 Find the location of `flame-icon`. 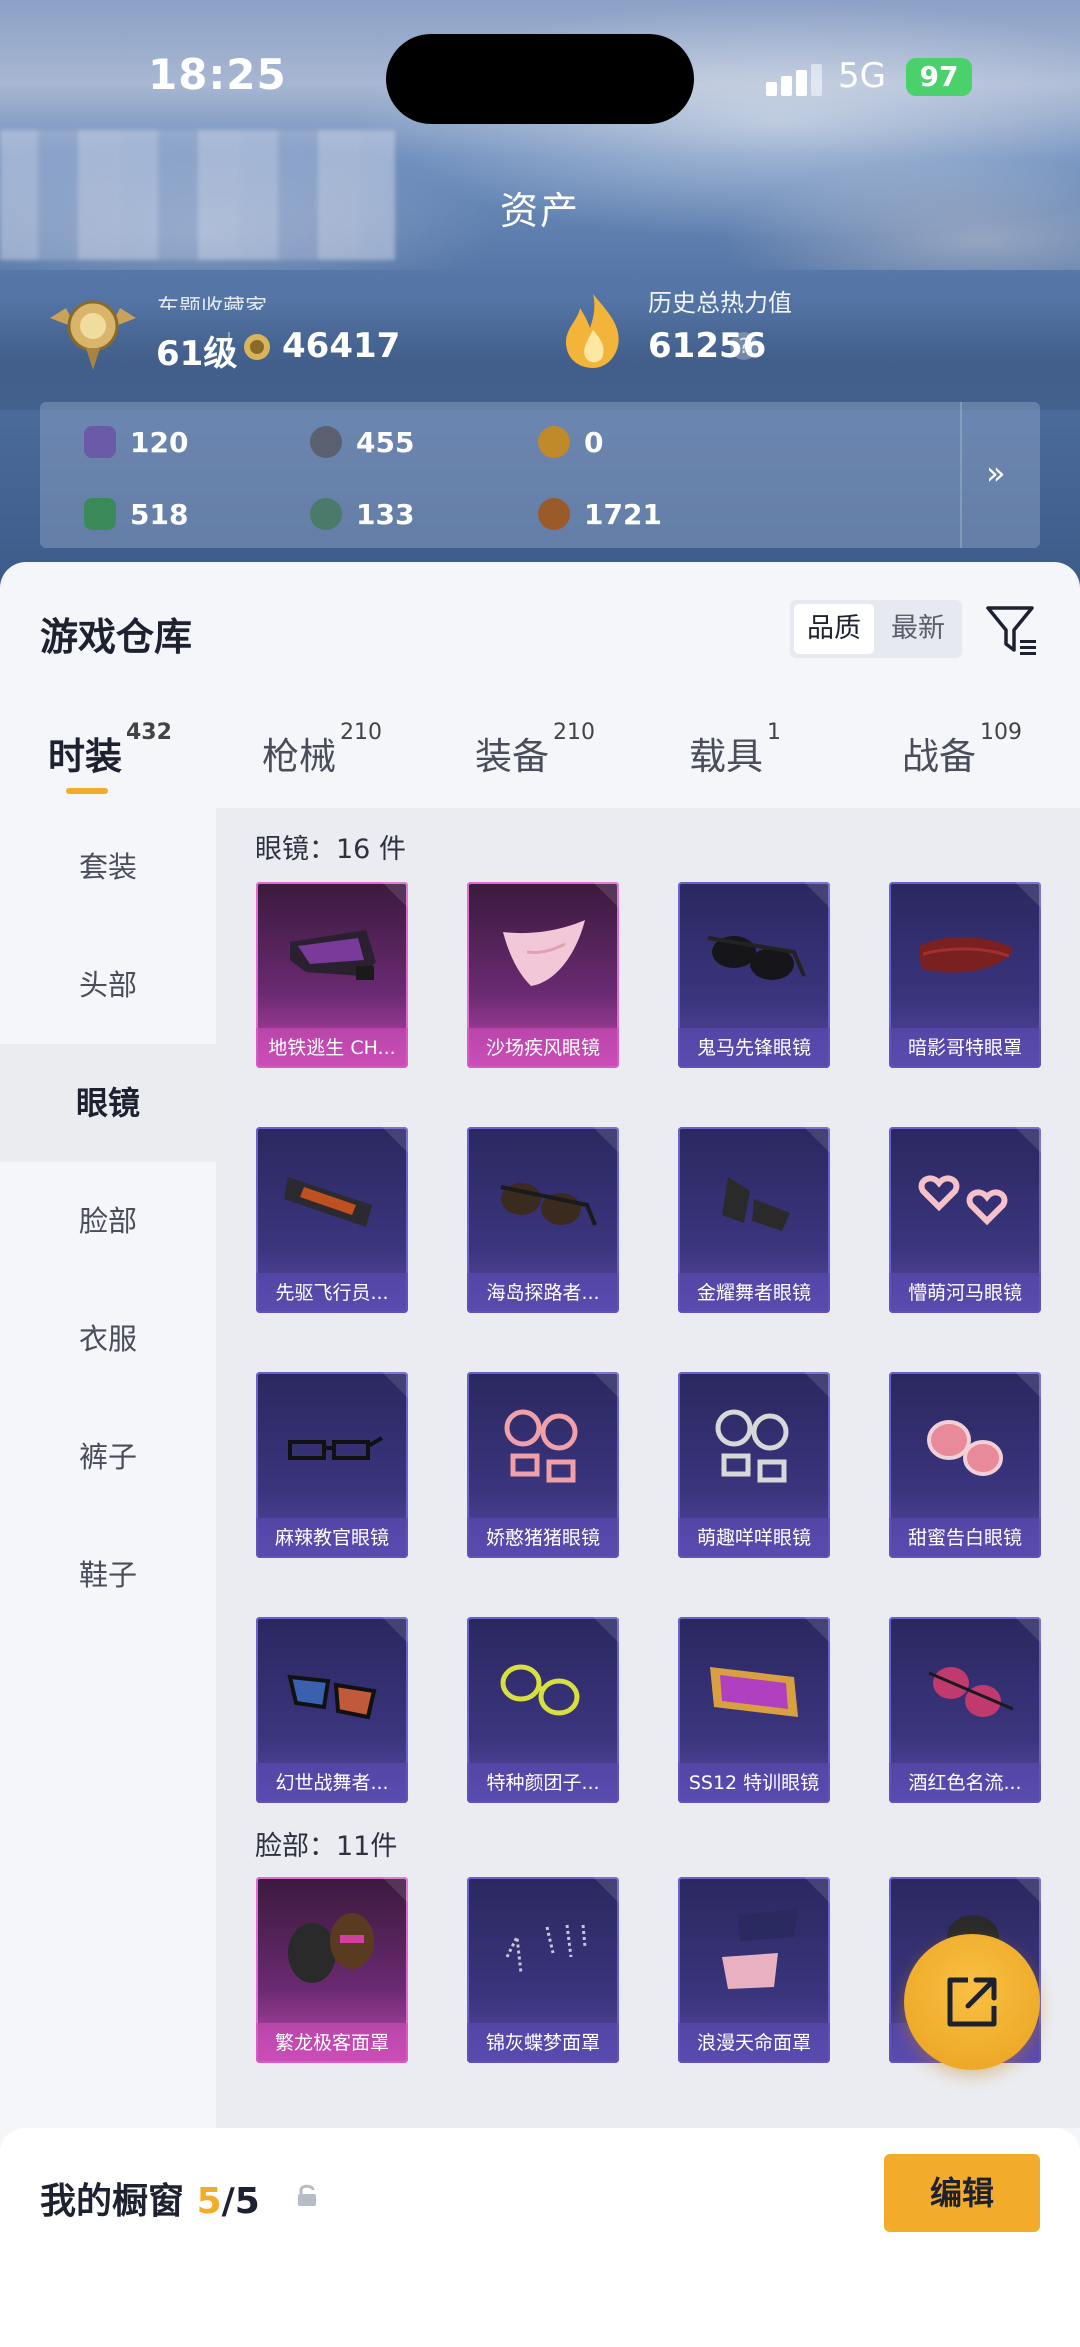

flame-icon is located at coordinates (592, 331).